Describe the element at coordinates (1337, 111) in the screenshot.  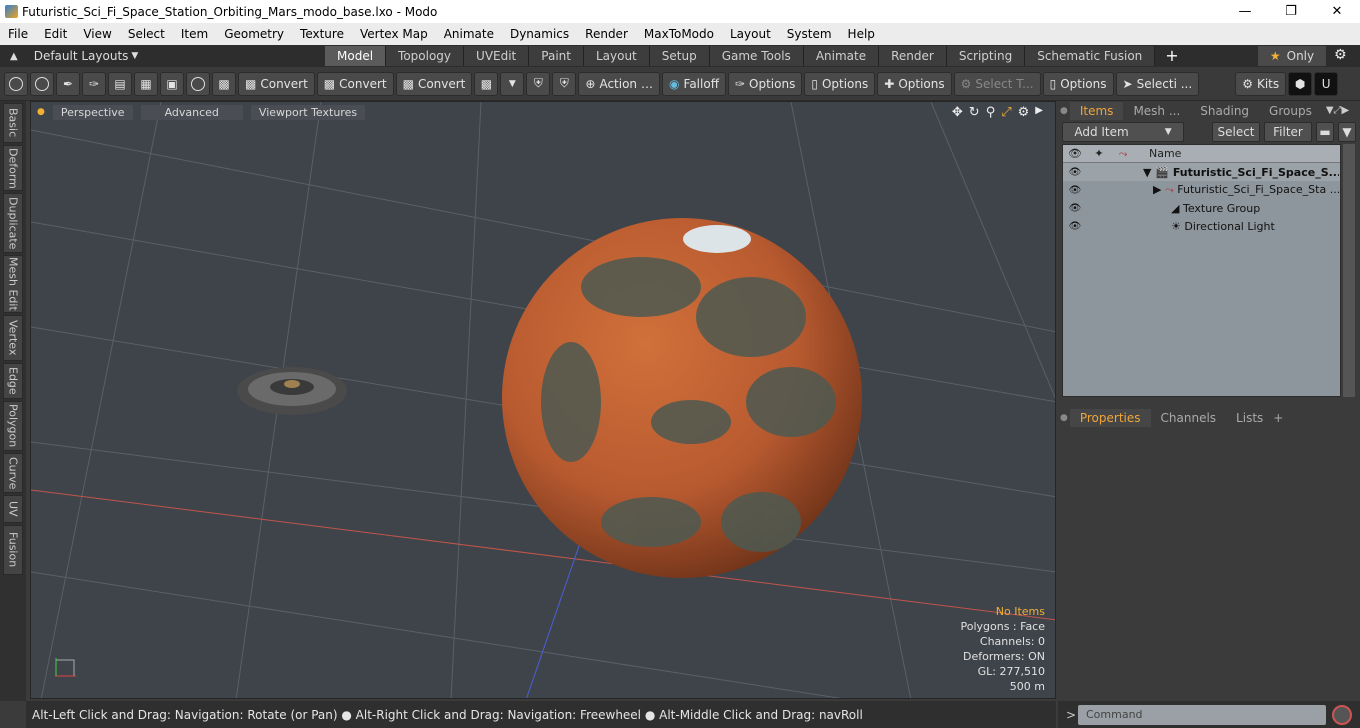
I see `panel-menu-icon: ▼⤢▶` at that location.